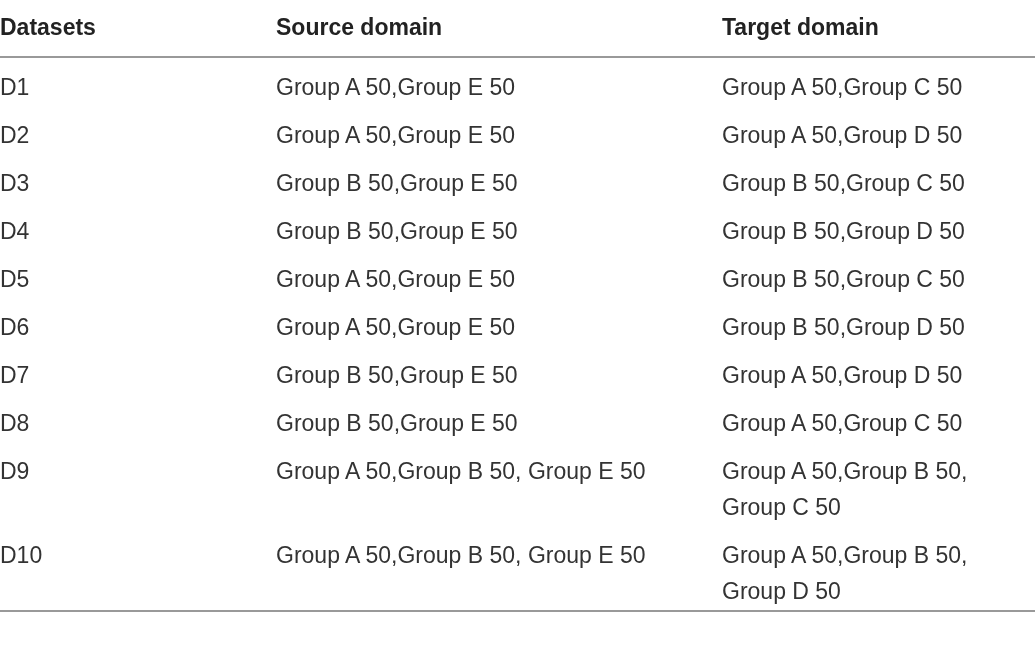  I want to click on column-header: Source domain, so click(499, 28).